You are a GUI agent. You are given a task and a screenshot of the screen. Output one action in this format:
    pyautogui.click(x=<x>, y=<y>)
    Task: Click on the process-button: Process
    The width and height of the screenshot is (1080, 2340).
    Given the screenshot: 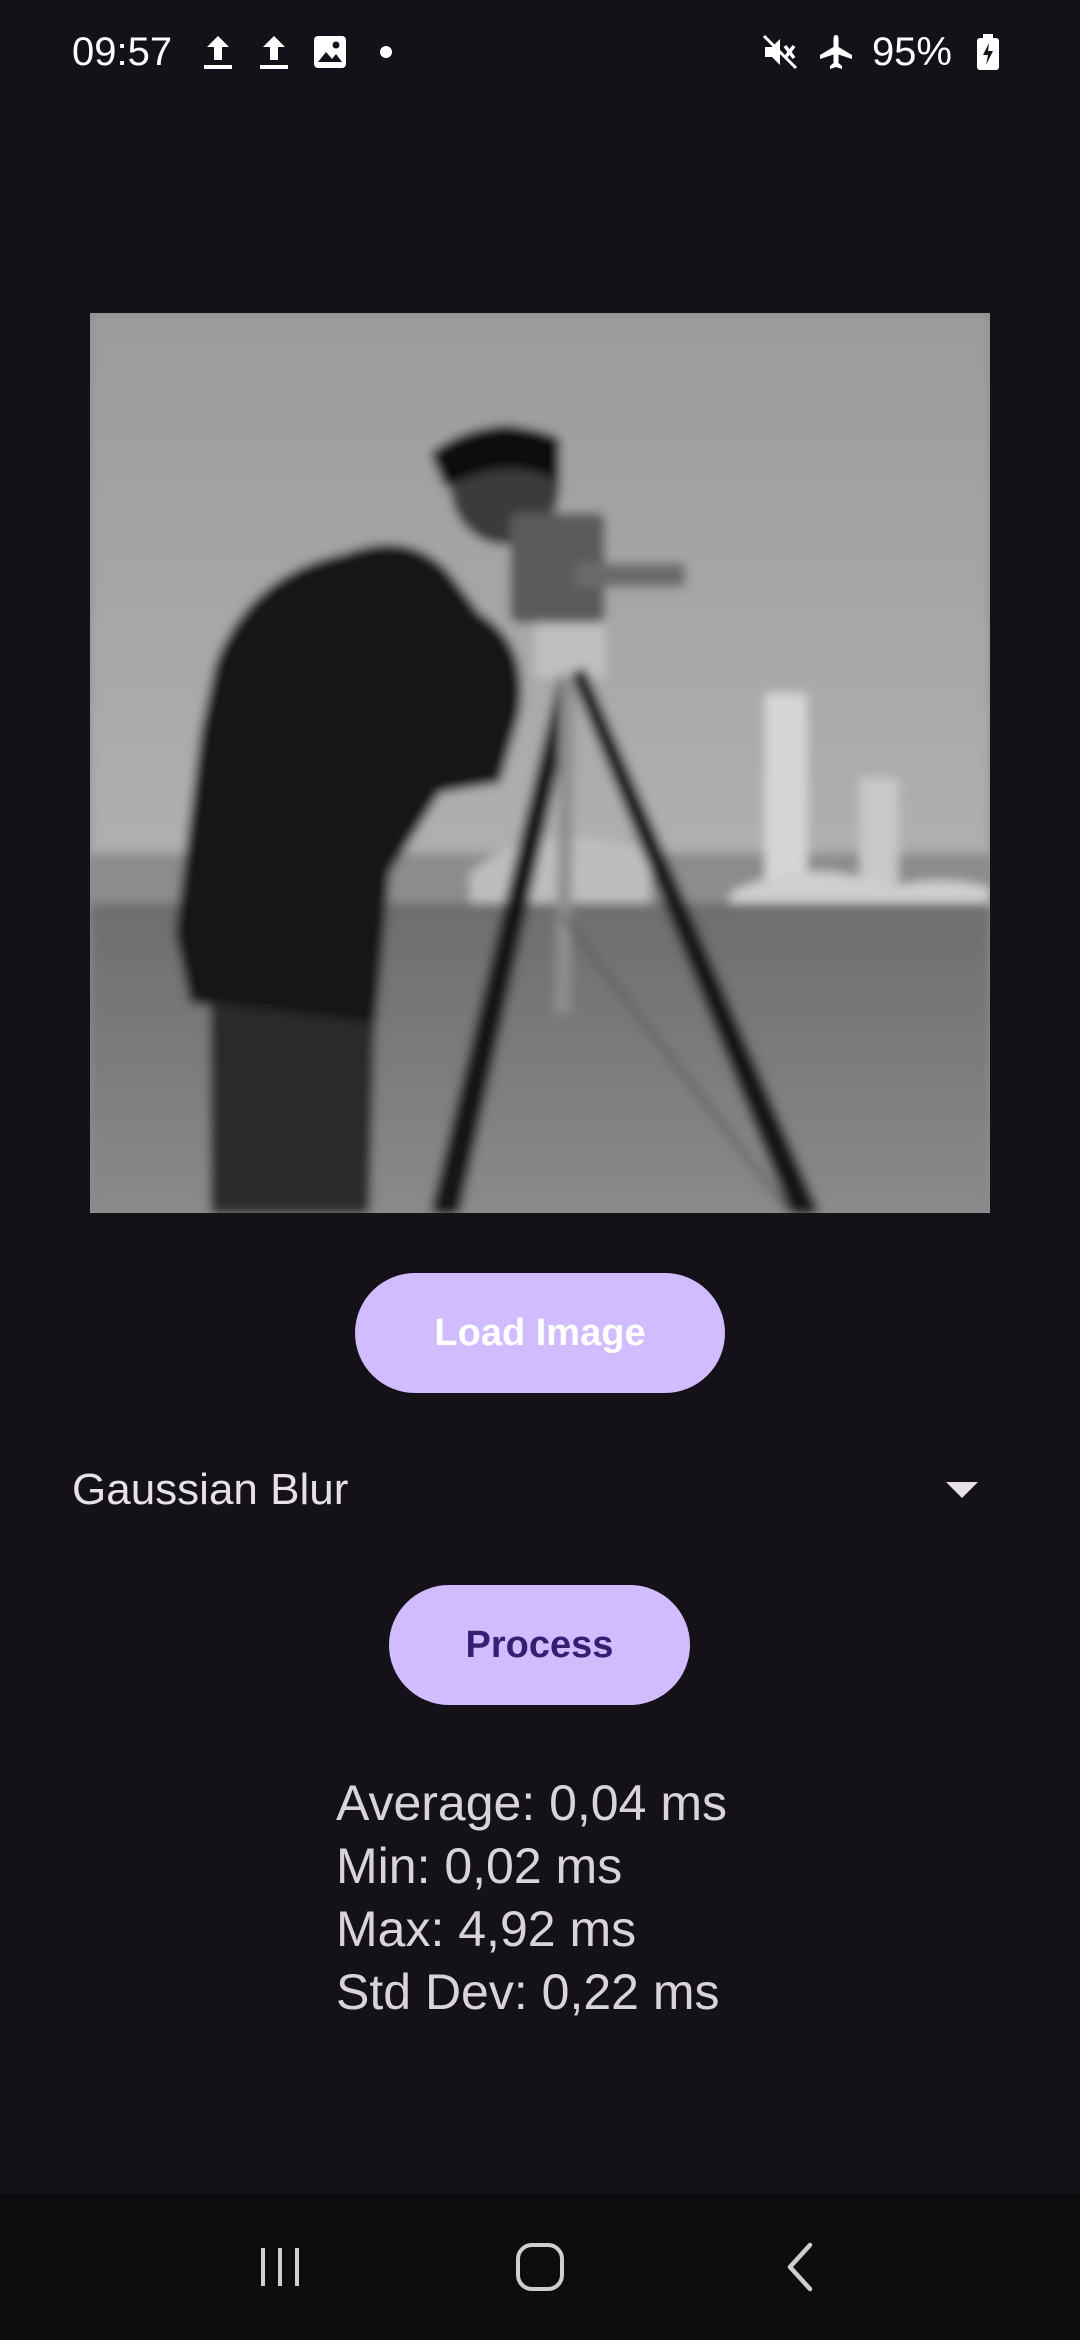 What is the action you would take?
    pyautogui.click(x=539, y=1645)
    